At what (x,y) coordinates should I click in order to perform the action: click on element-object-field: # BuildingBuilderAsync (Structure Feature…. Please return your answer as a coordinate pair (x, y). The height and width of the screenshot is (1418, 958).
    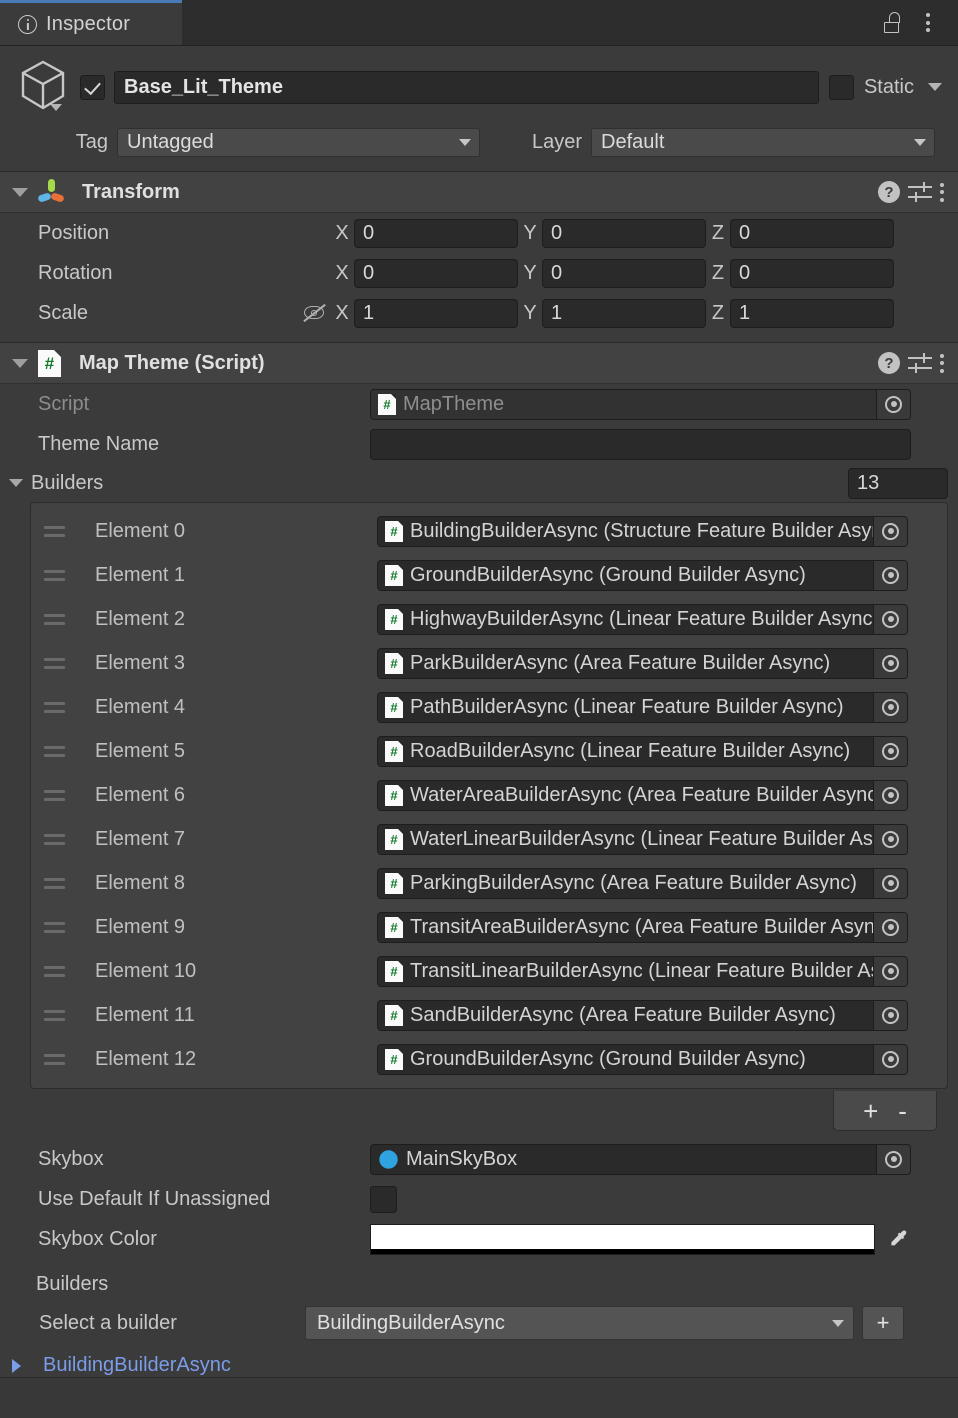
    Looking at the image, I should click on (642, 531).